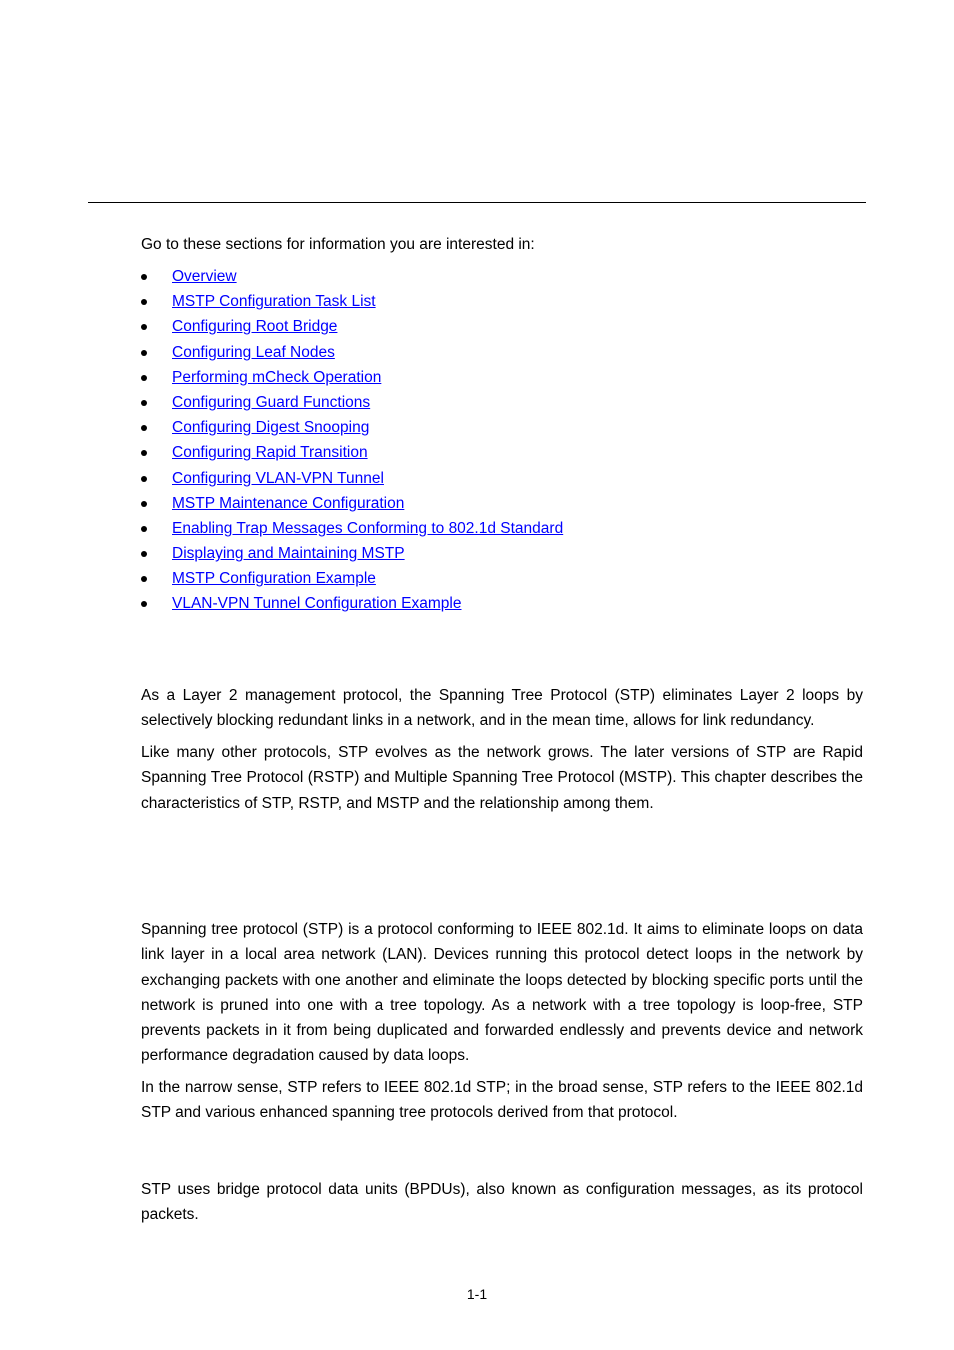 Image resolution: width=954 pixels, height=1350 pixels. I want to click on header-rule, so click(477, 202).